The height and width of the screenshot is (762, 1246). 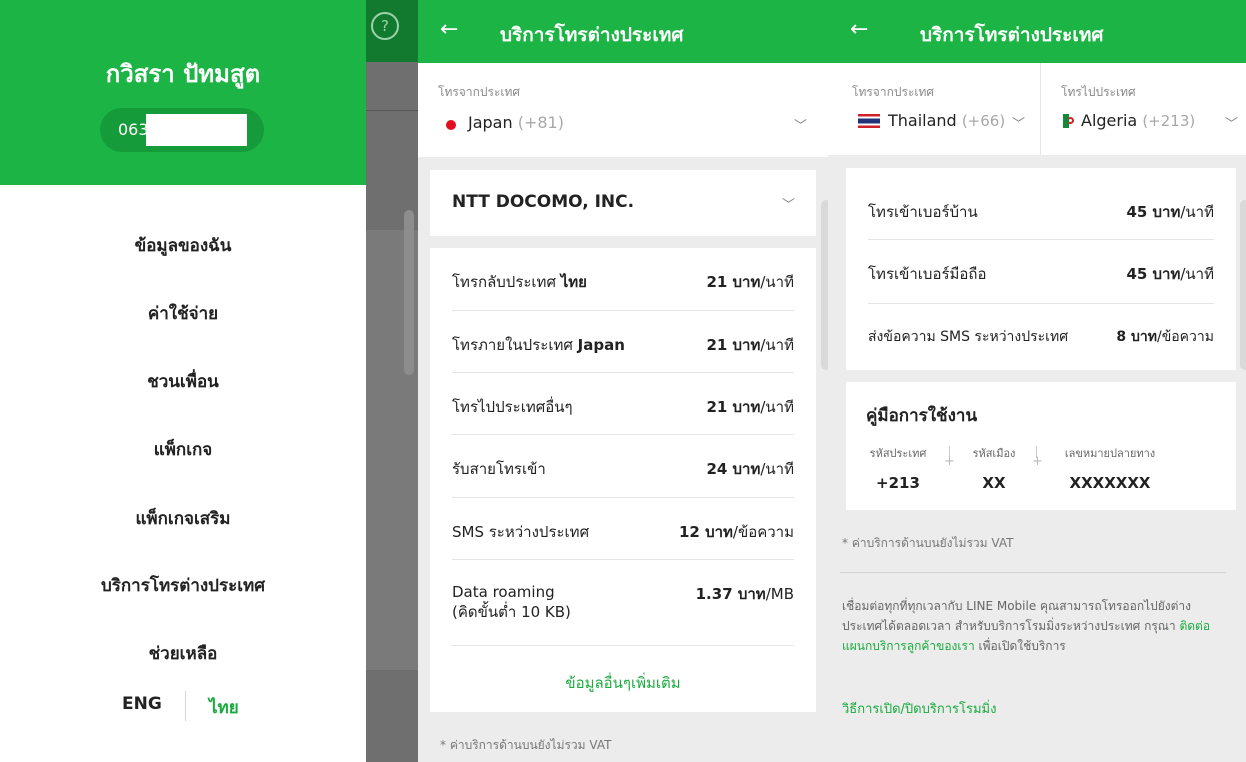 I want to click on phone-redaction-mask, so click(x=196, y=130).